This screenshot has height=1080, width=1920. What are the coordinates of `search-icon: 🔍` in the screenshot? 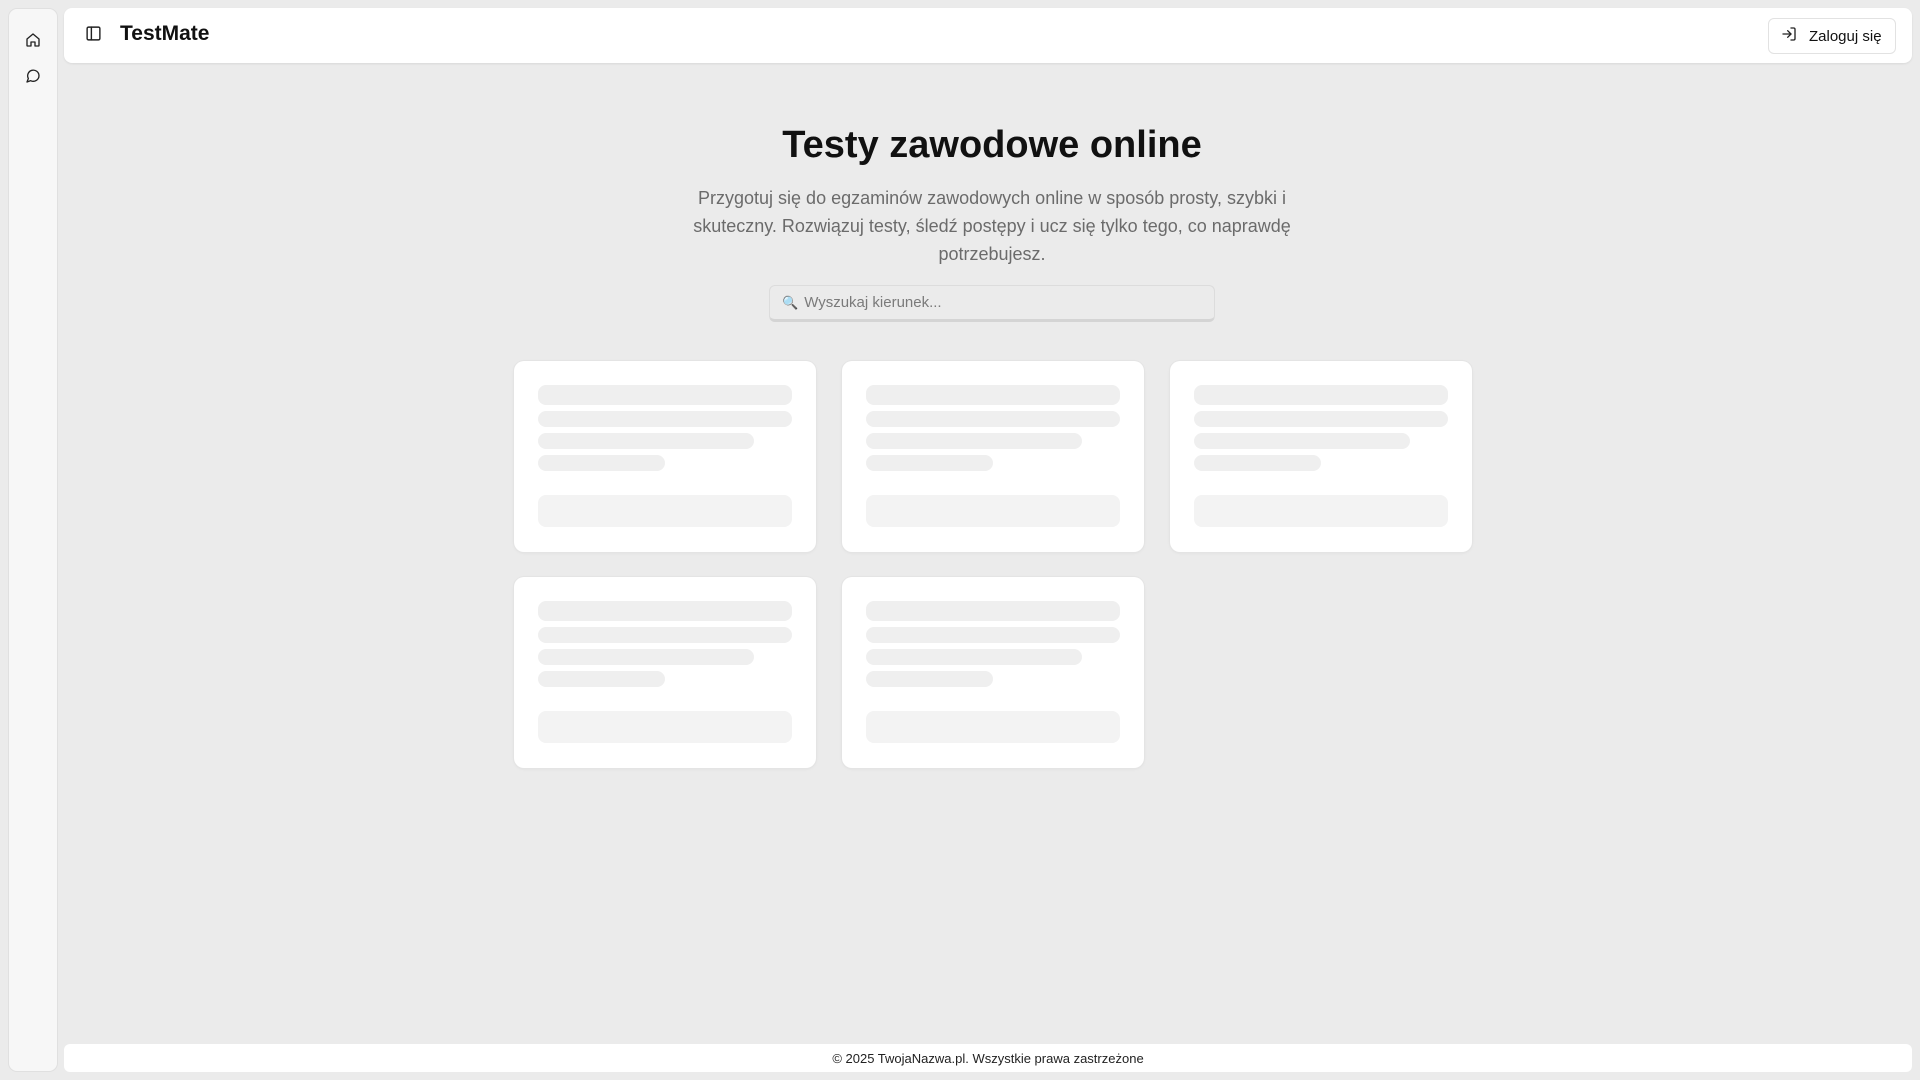 It's located at (790, 302).